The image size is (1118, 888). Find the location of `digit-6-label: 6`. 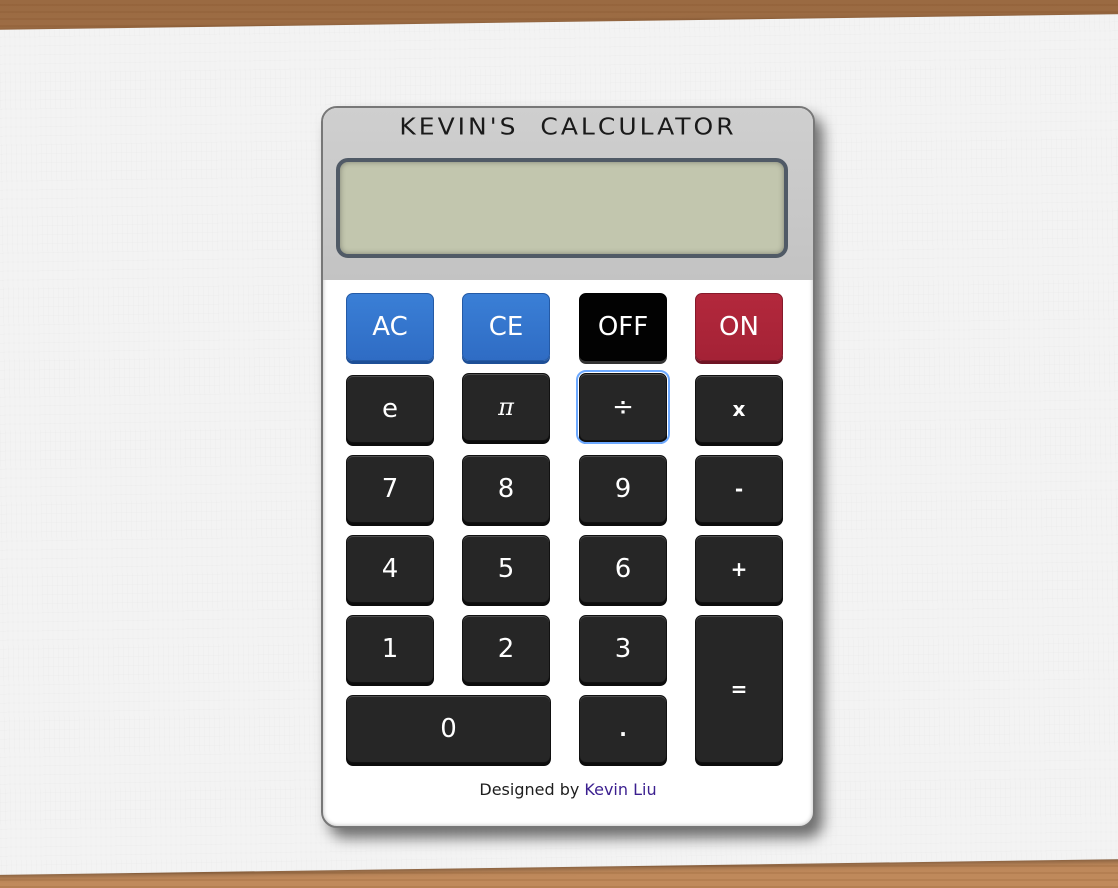

digit-6-label: 6 is located at coordinates (623, 569).